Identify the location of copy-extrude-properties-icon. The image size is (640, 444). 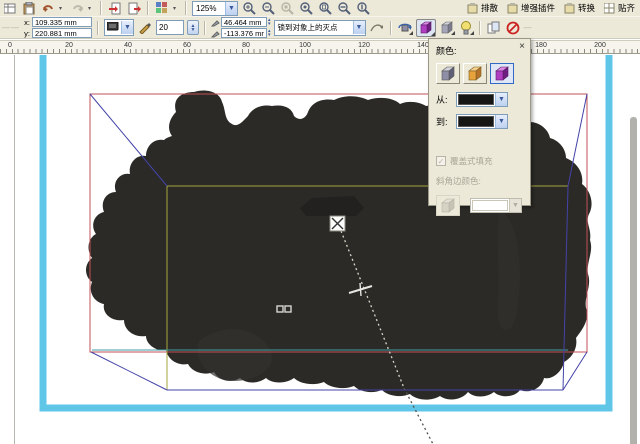
(494, 28).